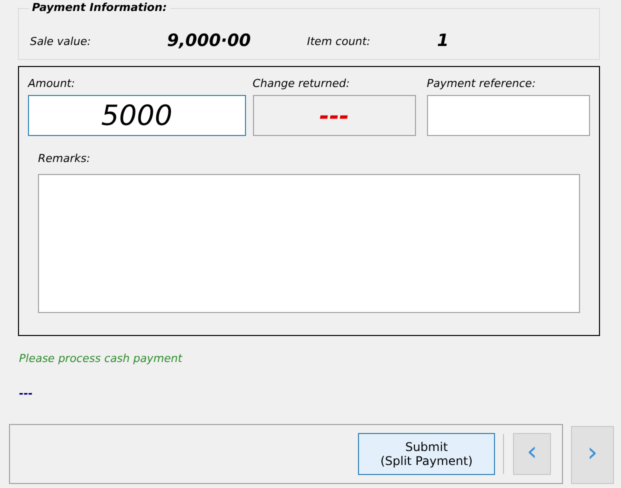 The image size is (621, 488). I want to click on group-title: Payment Information:, so click(99, 8).